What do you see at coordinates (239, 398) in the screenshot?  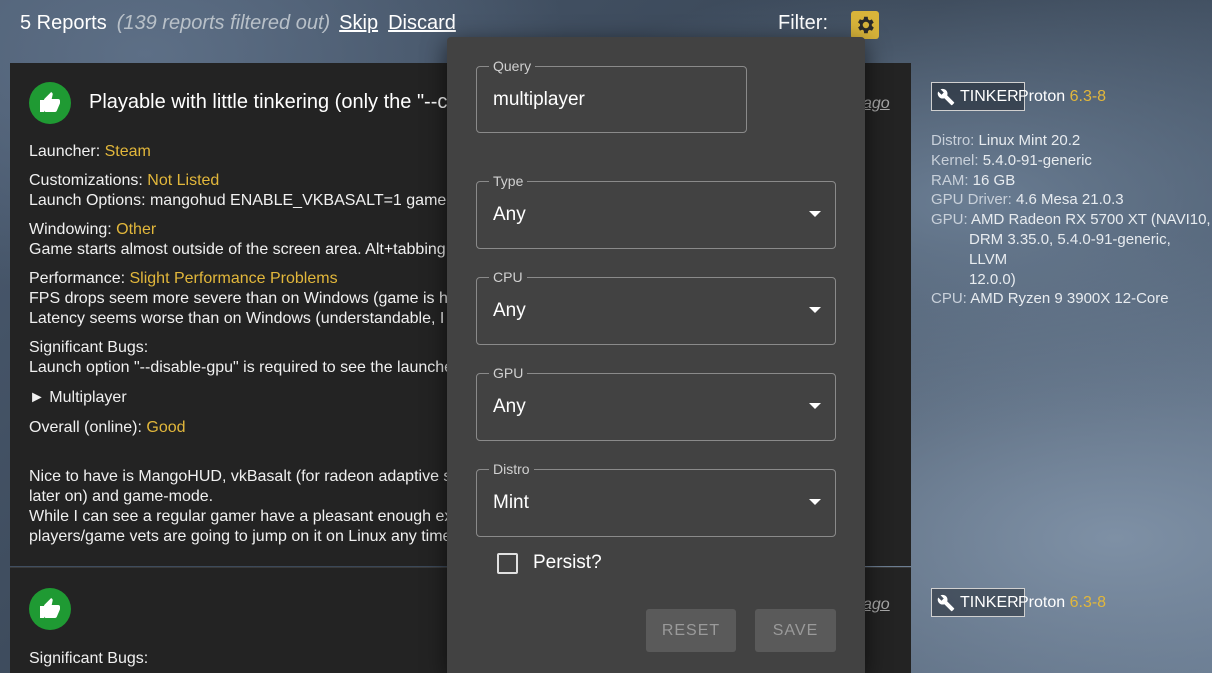 I see `multiplayer-toggle: ► Multiplayer` at bounding box center [239, 398].